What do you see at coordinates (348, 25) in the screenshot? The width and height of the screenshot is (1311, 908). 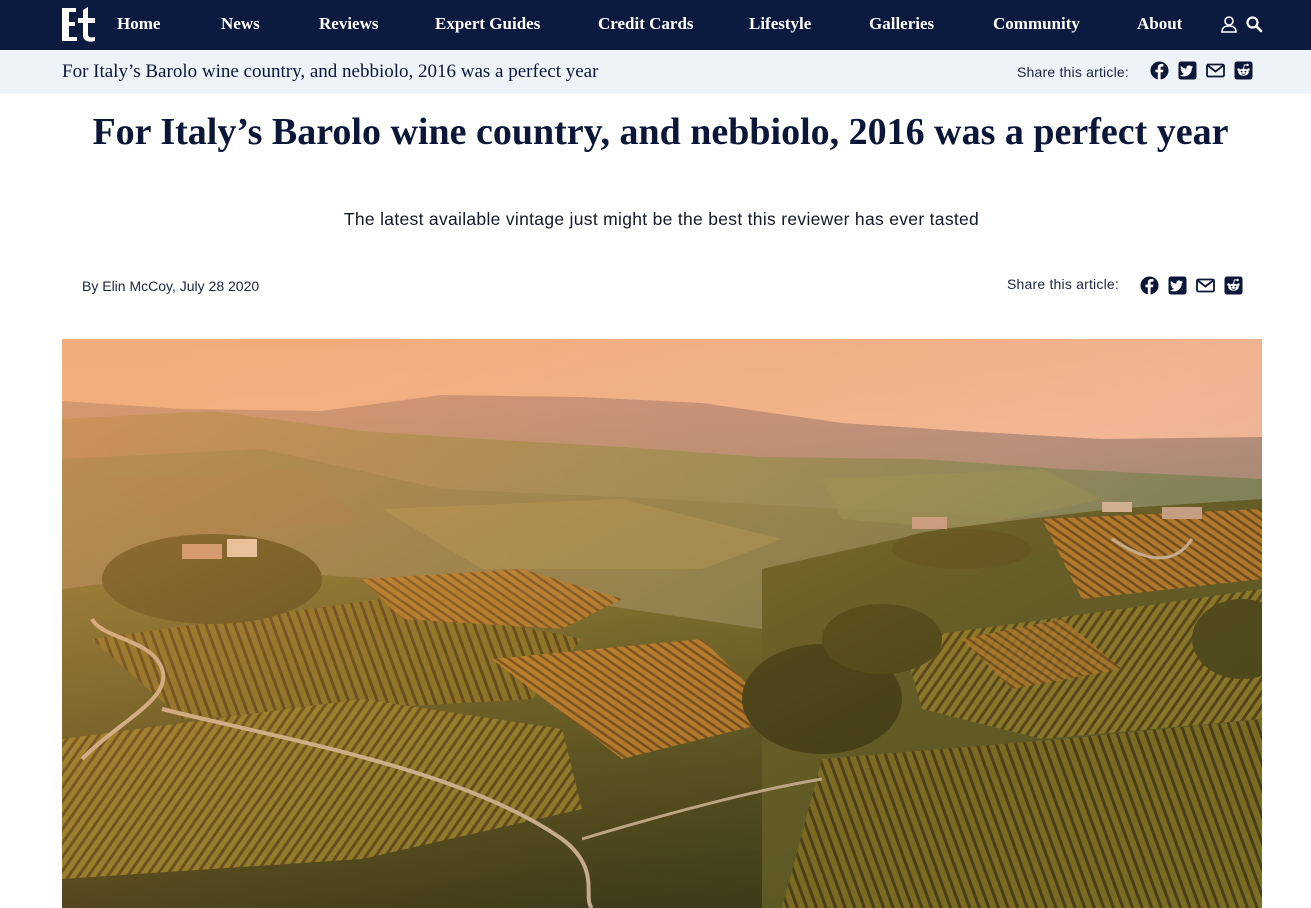 I see `nav-reviews: Reviews` at bounding box center [348, 25].